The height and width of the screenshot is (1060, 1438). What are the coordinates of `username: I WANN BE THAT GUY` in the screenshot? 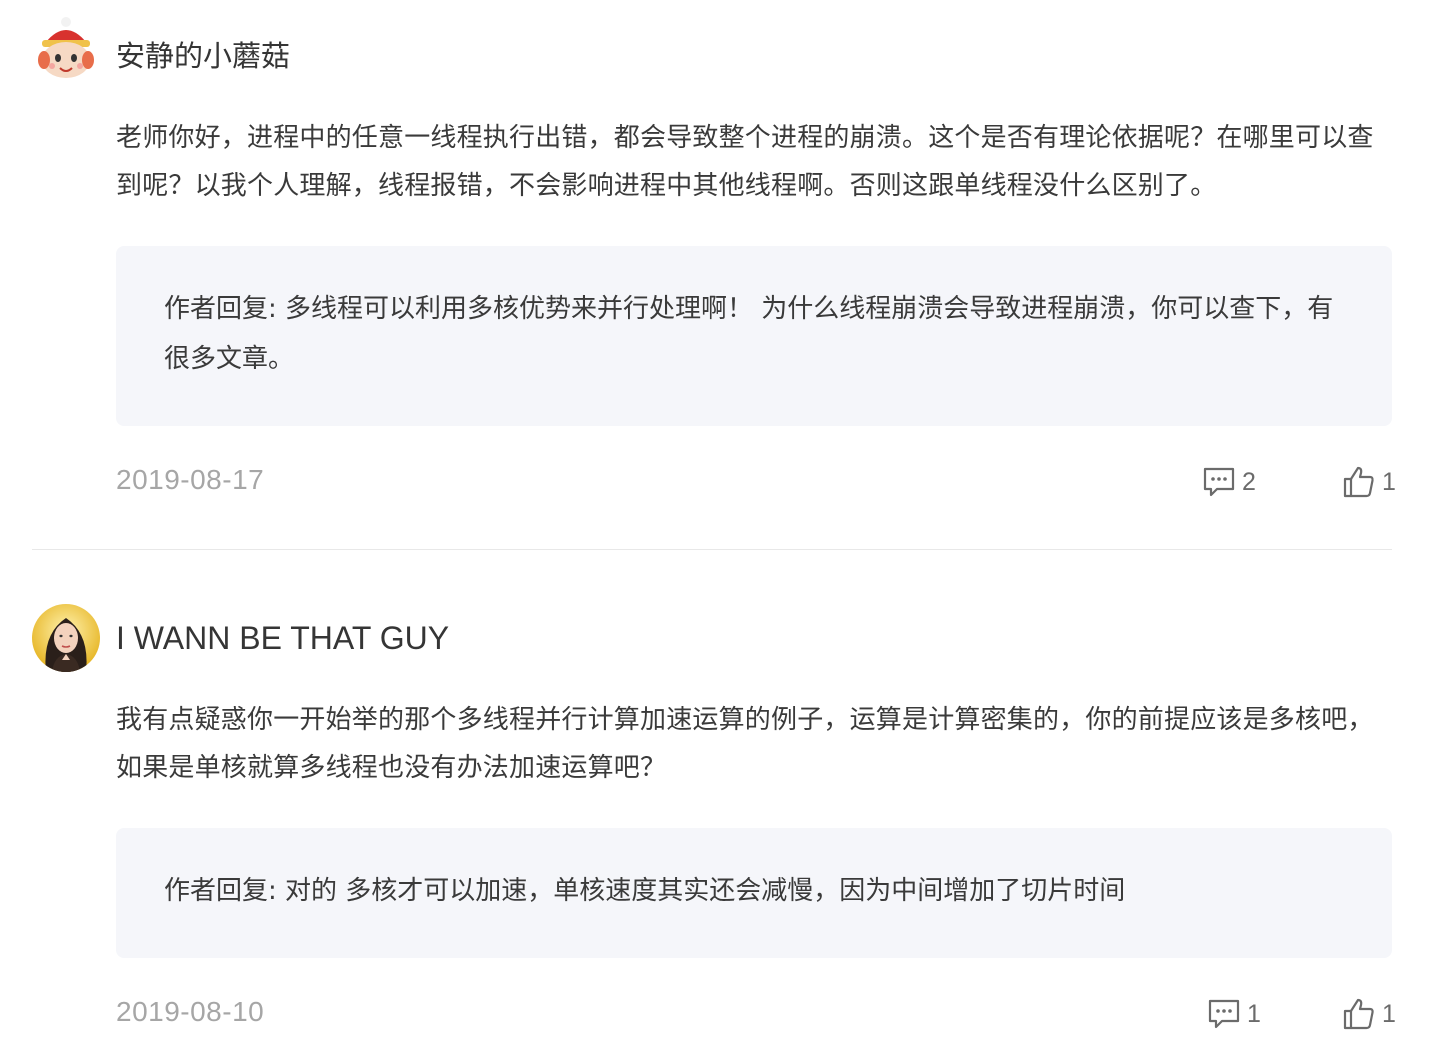 It's located at (282, 638).